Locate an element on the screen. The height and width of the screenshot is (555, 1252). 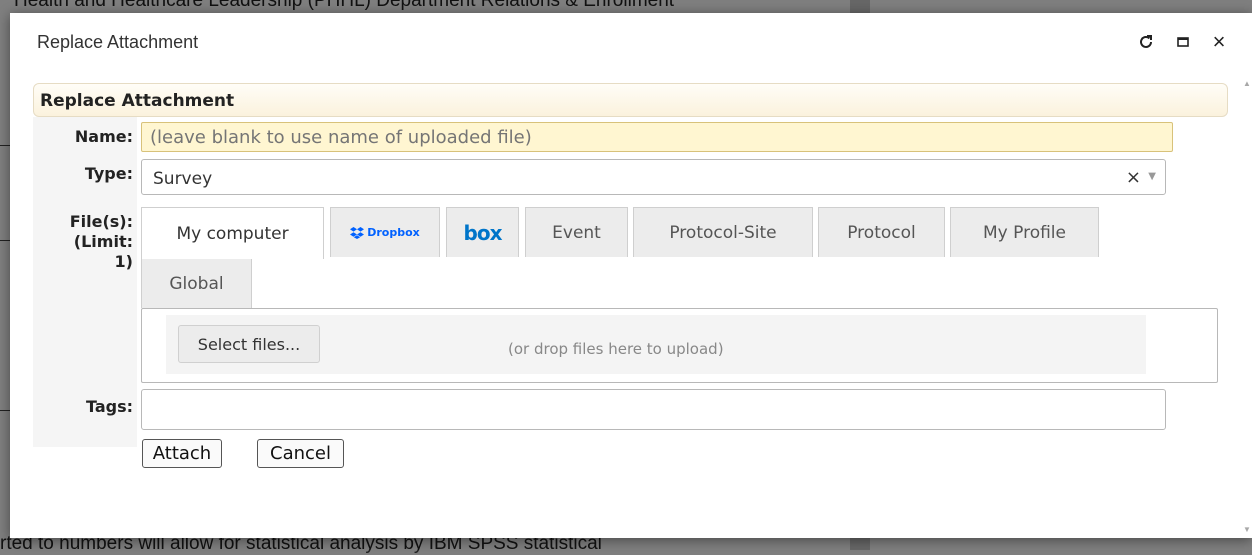
tab-protocol-site: Protocol-Site is located at coordinates (723, 232).